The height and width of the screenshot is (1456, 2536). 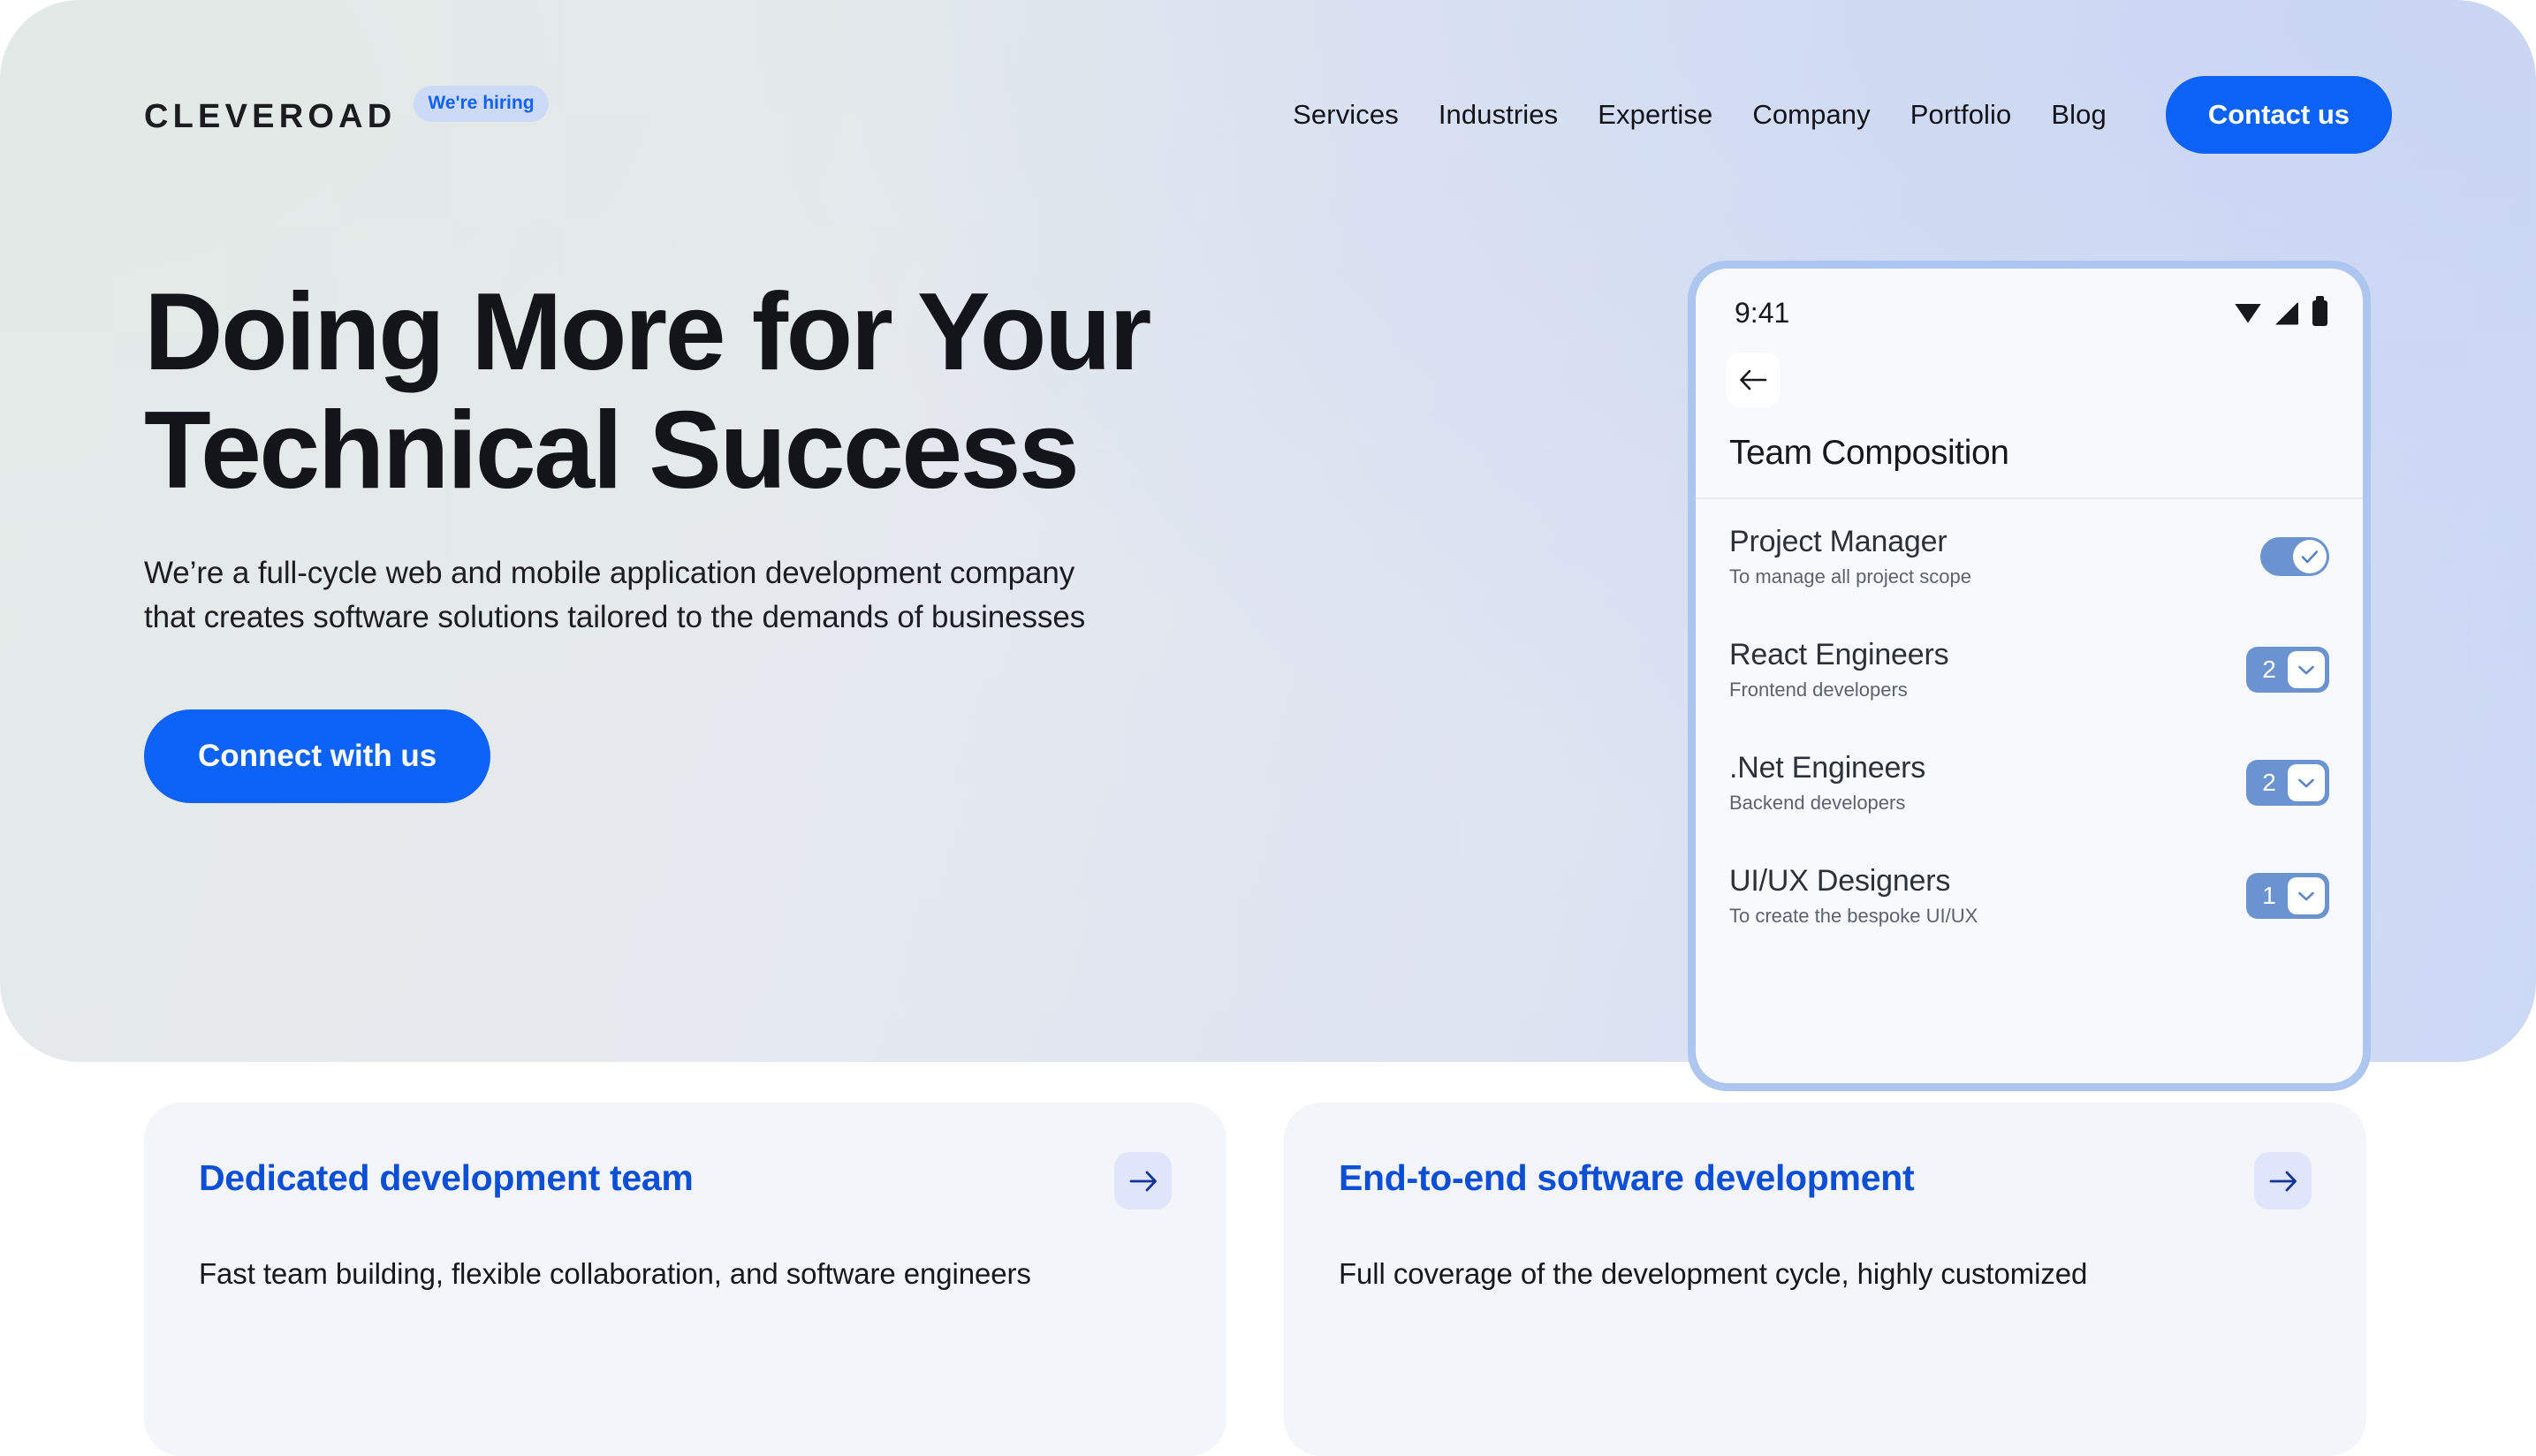 What do you see at coordinates (1627, 1177) in the screenshot?
I see `card-title: End-to-end software development` at bounding box center [1627, 1177].